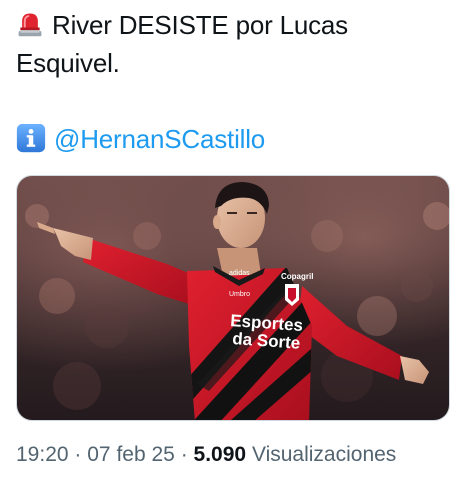 The width and height of the screenshot is (467, 500). Describe the element at coordinates (159, 139) in the screenshot. I see `mention-link: @HernanSCastillo` at that location.